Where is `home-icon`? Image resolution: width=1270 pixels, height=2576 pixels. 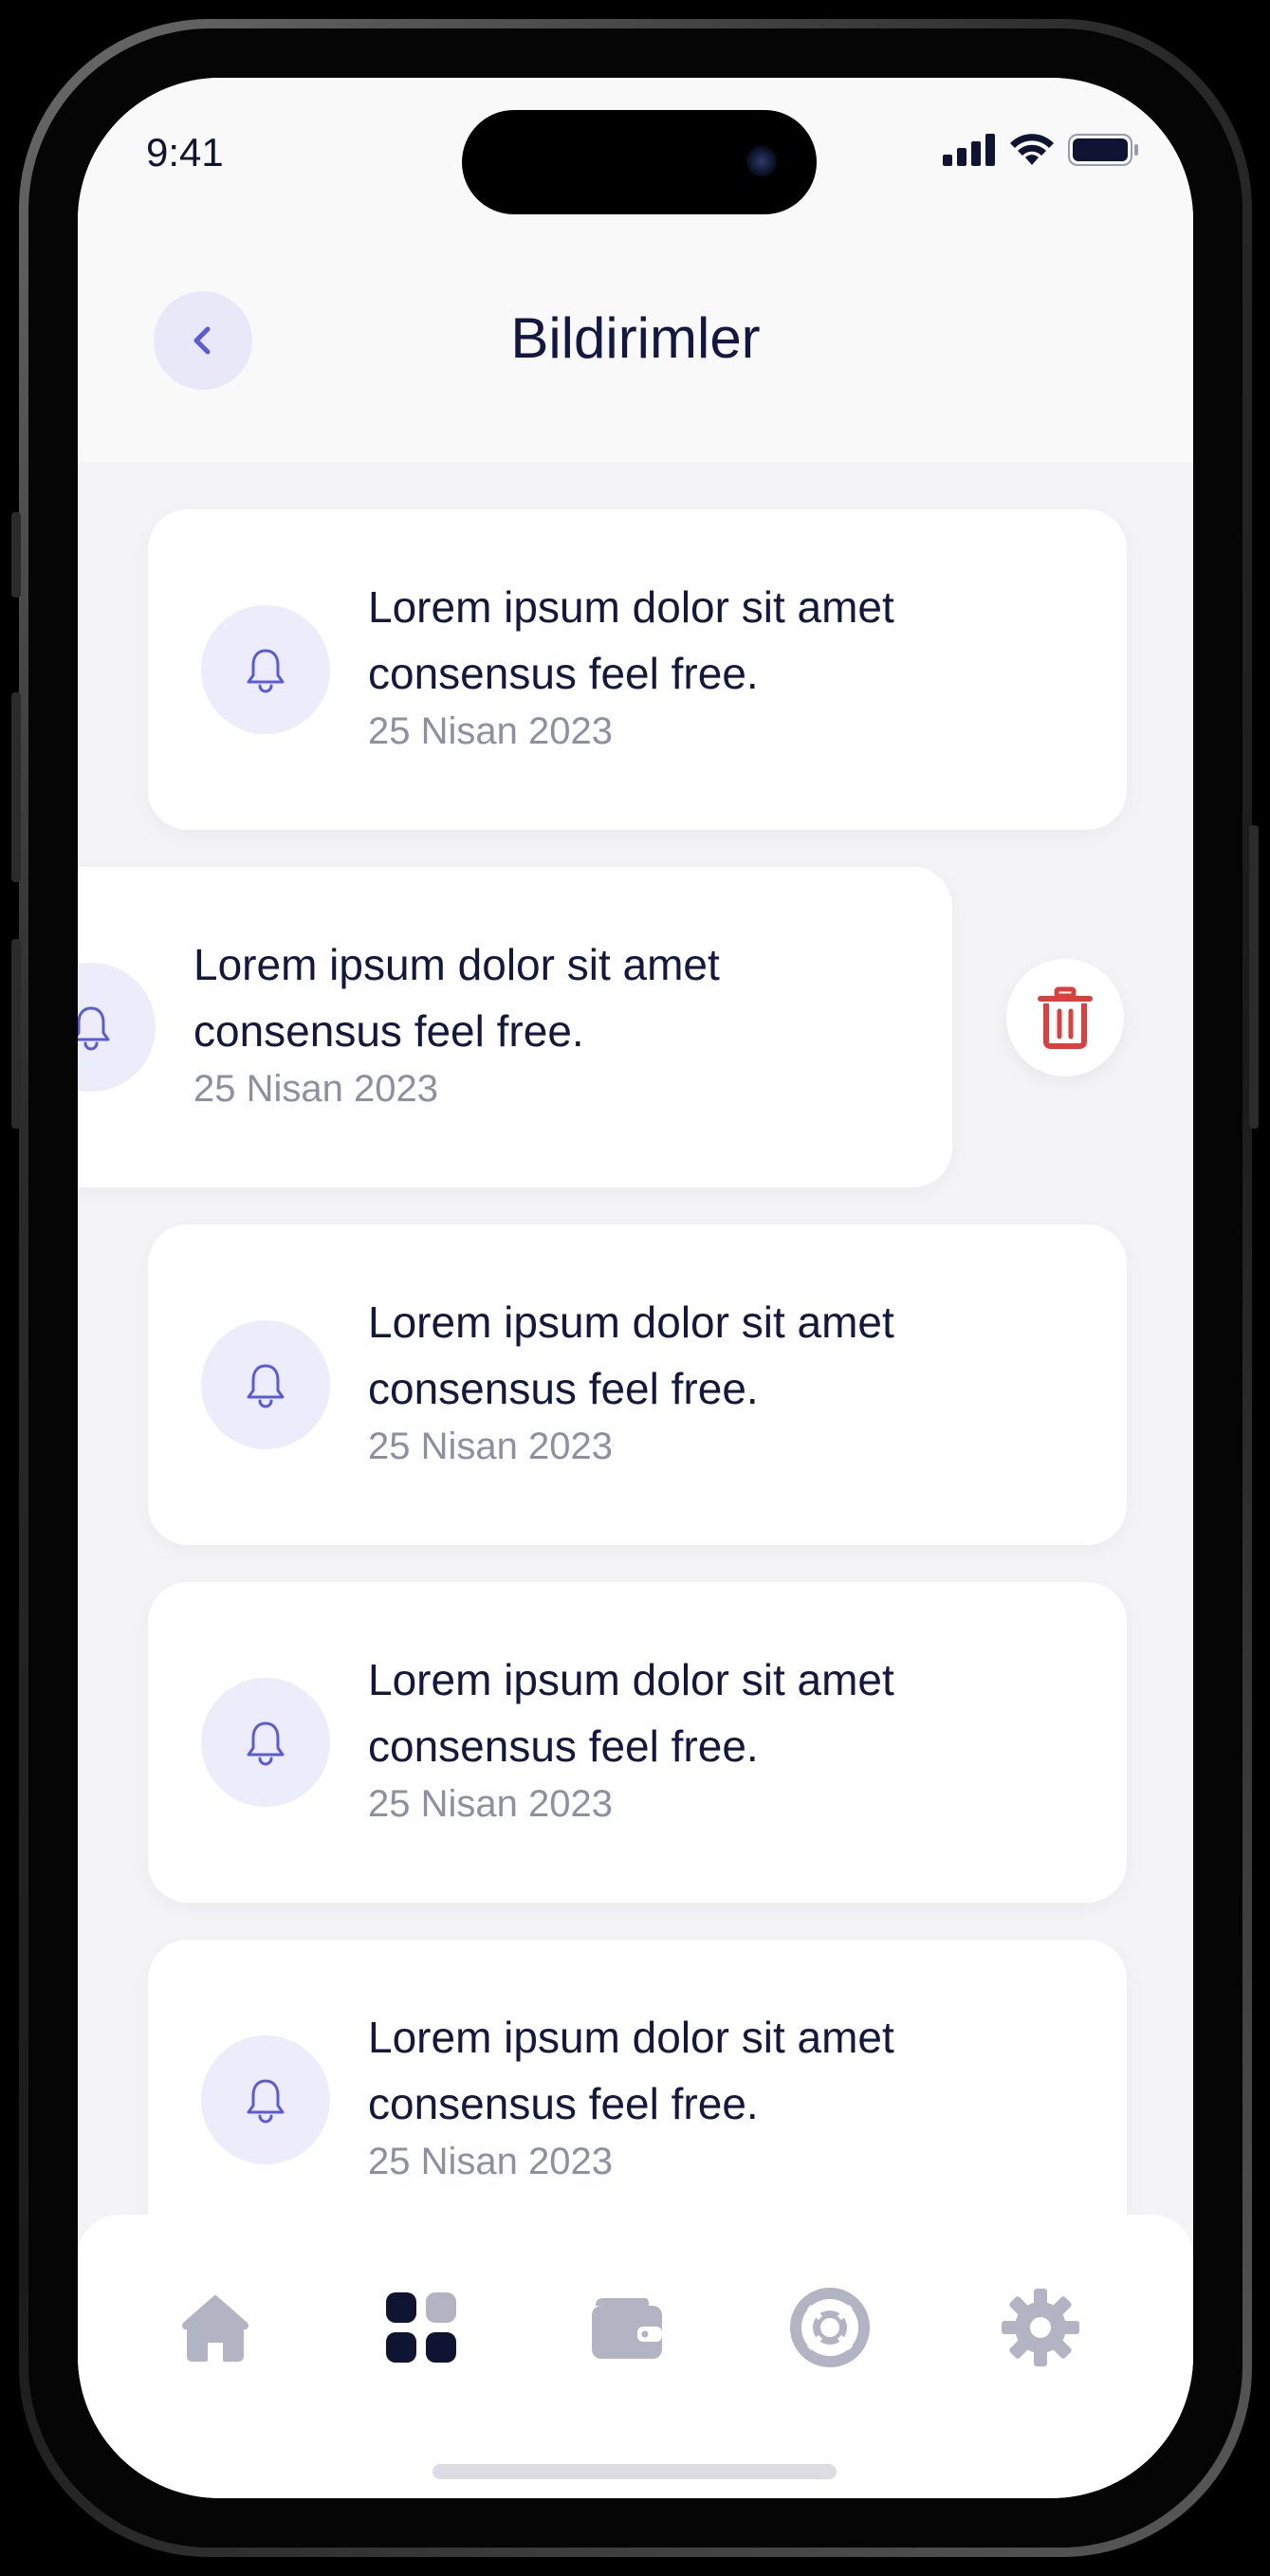 home-icon is located at coordinates (215, 2328).